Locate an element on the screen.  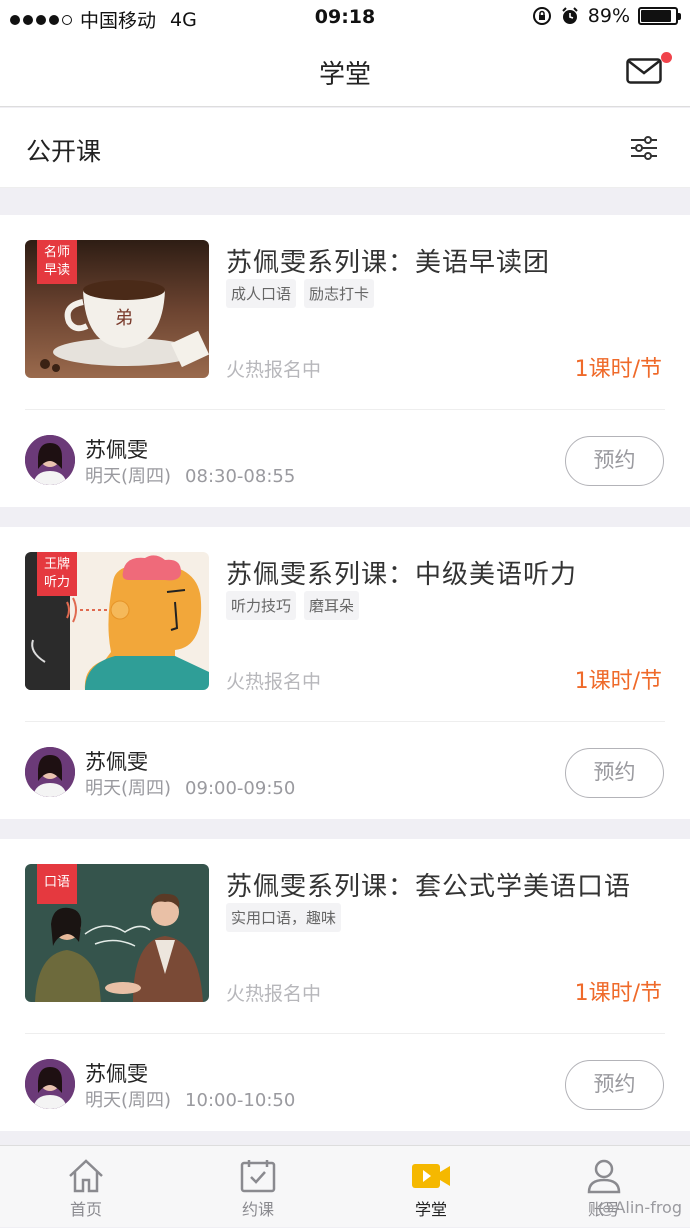
schedule-time: 08:30-08:55 is located at coordinates (240, 476).